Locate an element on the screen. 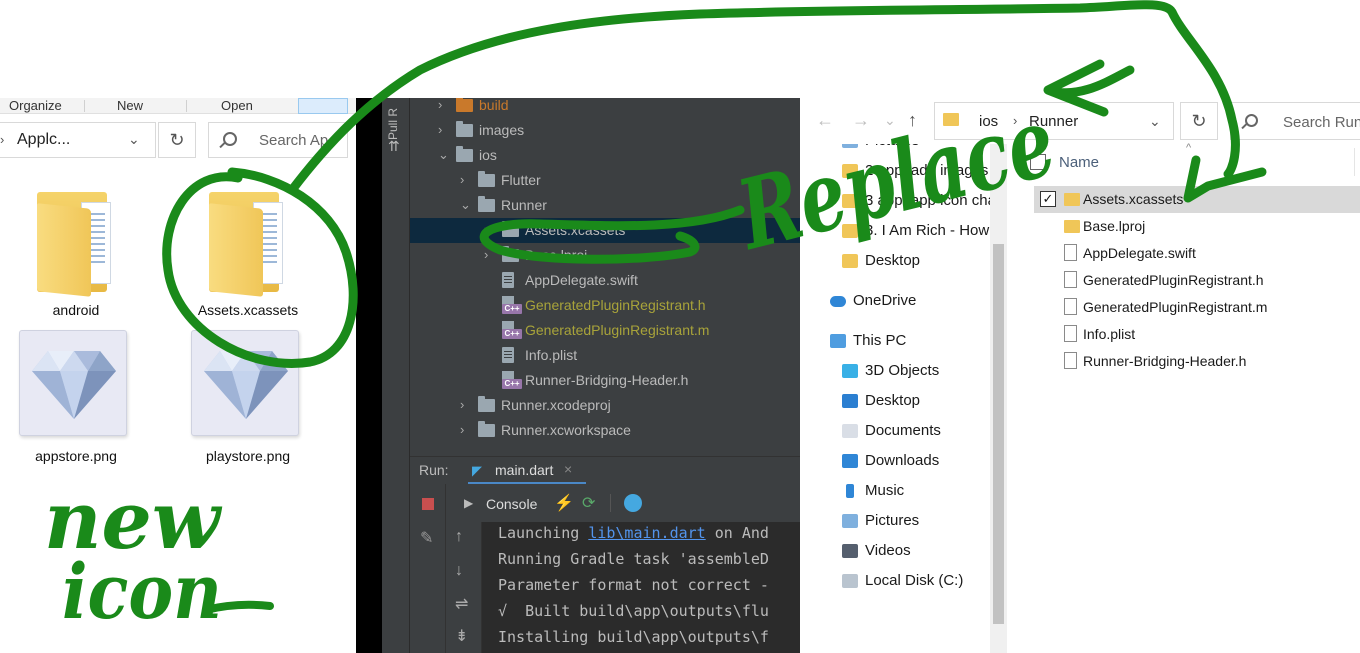 Image resolution: width=1360 pixels, height=653 pixels. main-dart-tab: main.dart is located at coordinates (524, 470).